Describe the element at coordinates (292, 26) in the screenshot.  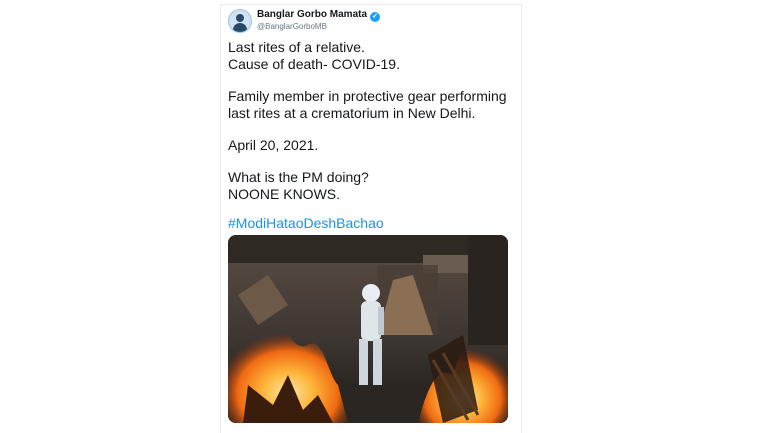
I see `user-handle: @BanglarGorboMB` at that location.